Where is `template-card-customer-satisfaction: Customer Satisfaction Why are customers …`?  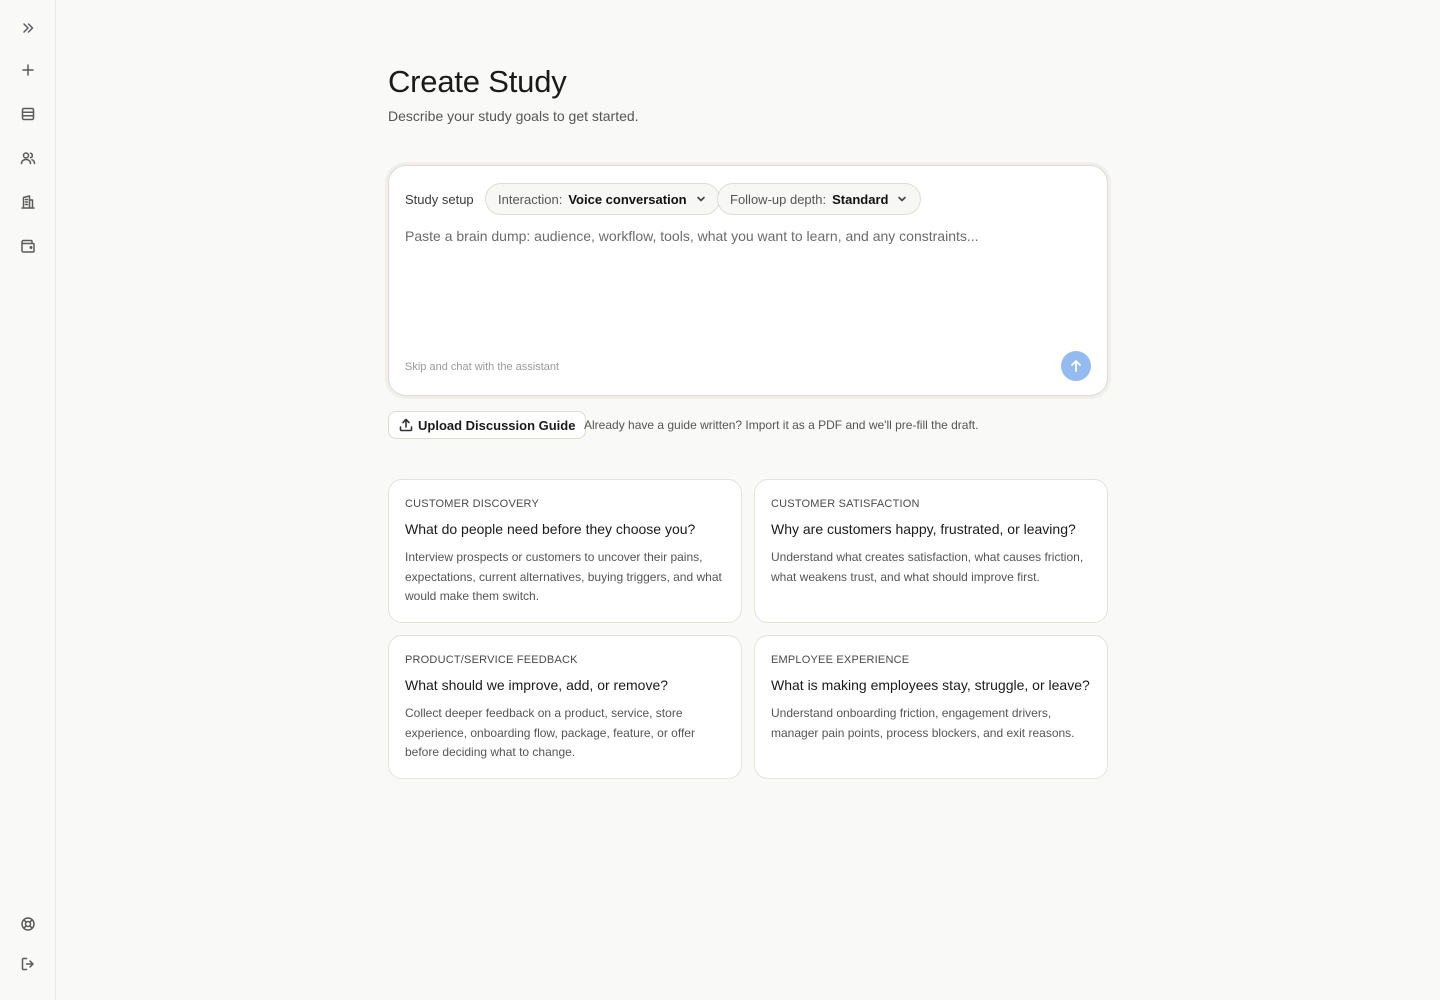 template-card-customer-satisfaction: Customer Satisfaction Why are customers … is located at coordinates (931, 551).